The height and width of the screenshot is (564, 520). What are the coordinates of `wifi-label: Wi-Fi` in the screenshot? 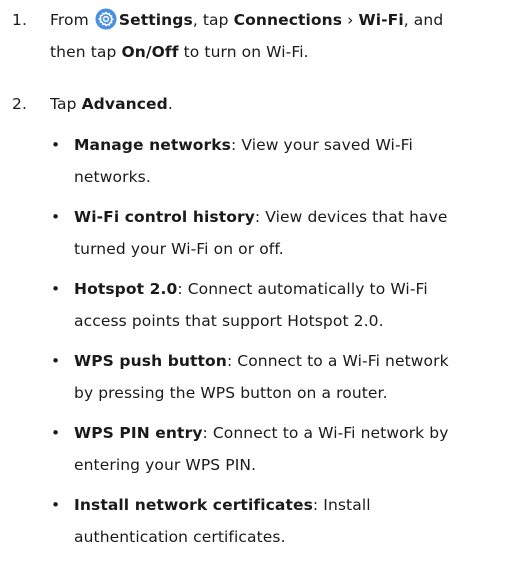 It's located at (381, 20).